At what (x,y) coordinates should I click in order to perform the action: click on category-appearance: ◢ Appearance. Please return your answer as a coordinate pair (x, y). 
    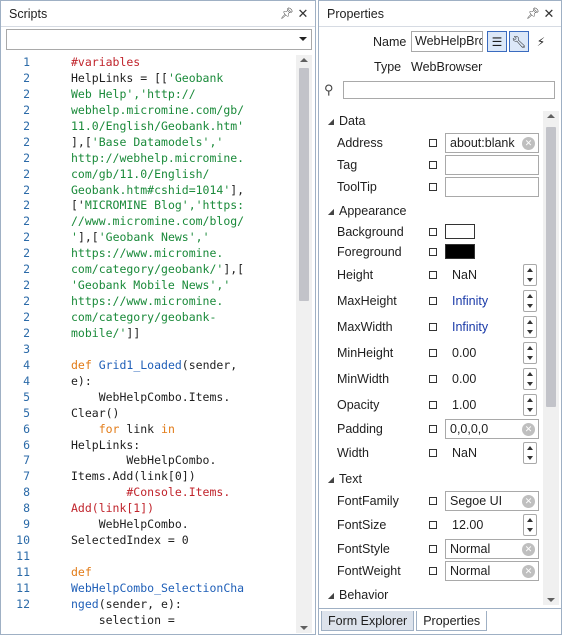
    Looking at the image, I should click on (431, 211).